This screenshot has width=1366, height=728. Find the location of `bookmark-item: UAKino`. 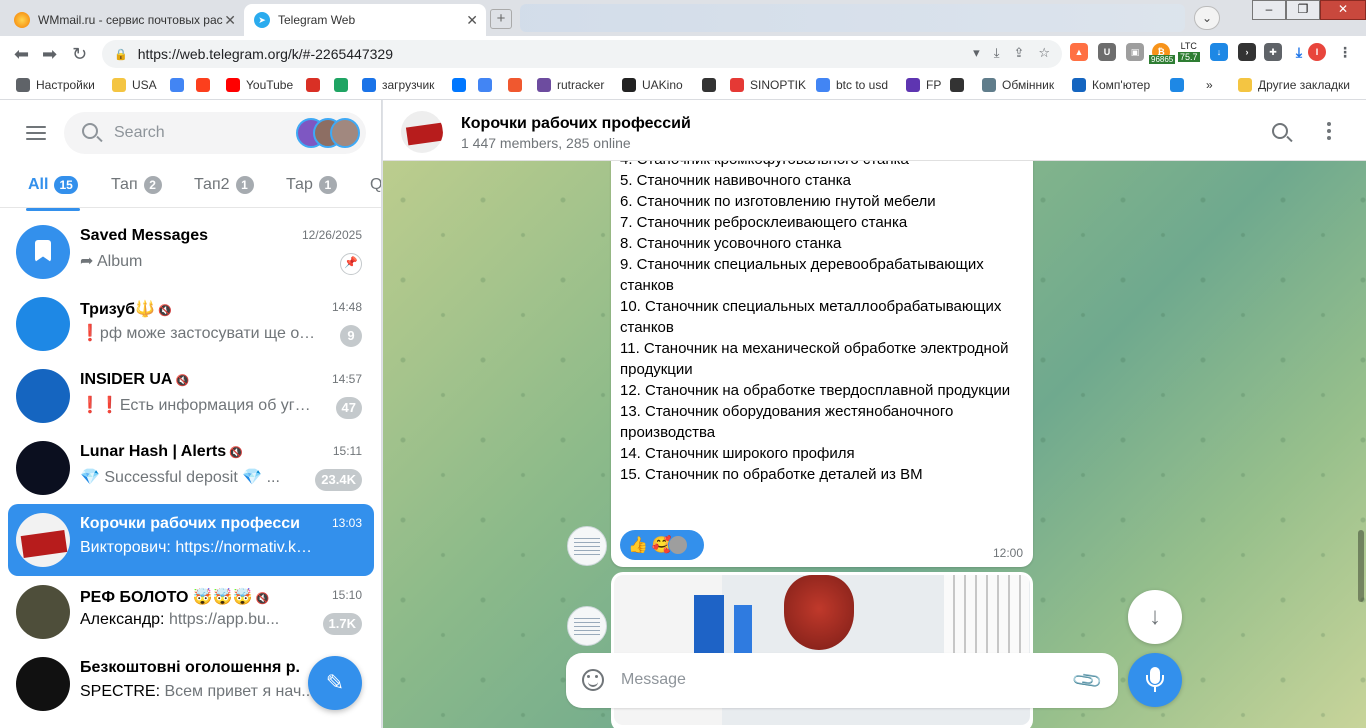

bookmark-item: UAKino is located at coordinates (652, 85).